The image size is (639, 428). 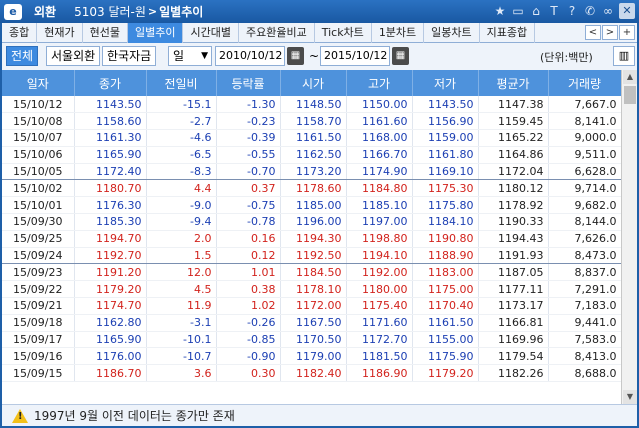 I want to click on tab-by-time: 시간대별, so click(x=211, y=33).